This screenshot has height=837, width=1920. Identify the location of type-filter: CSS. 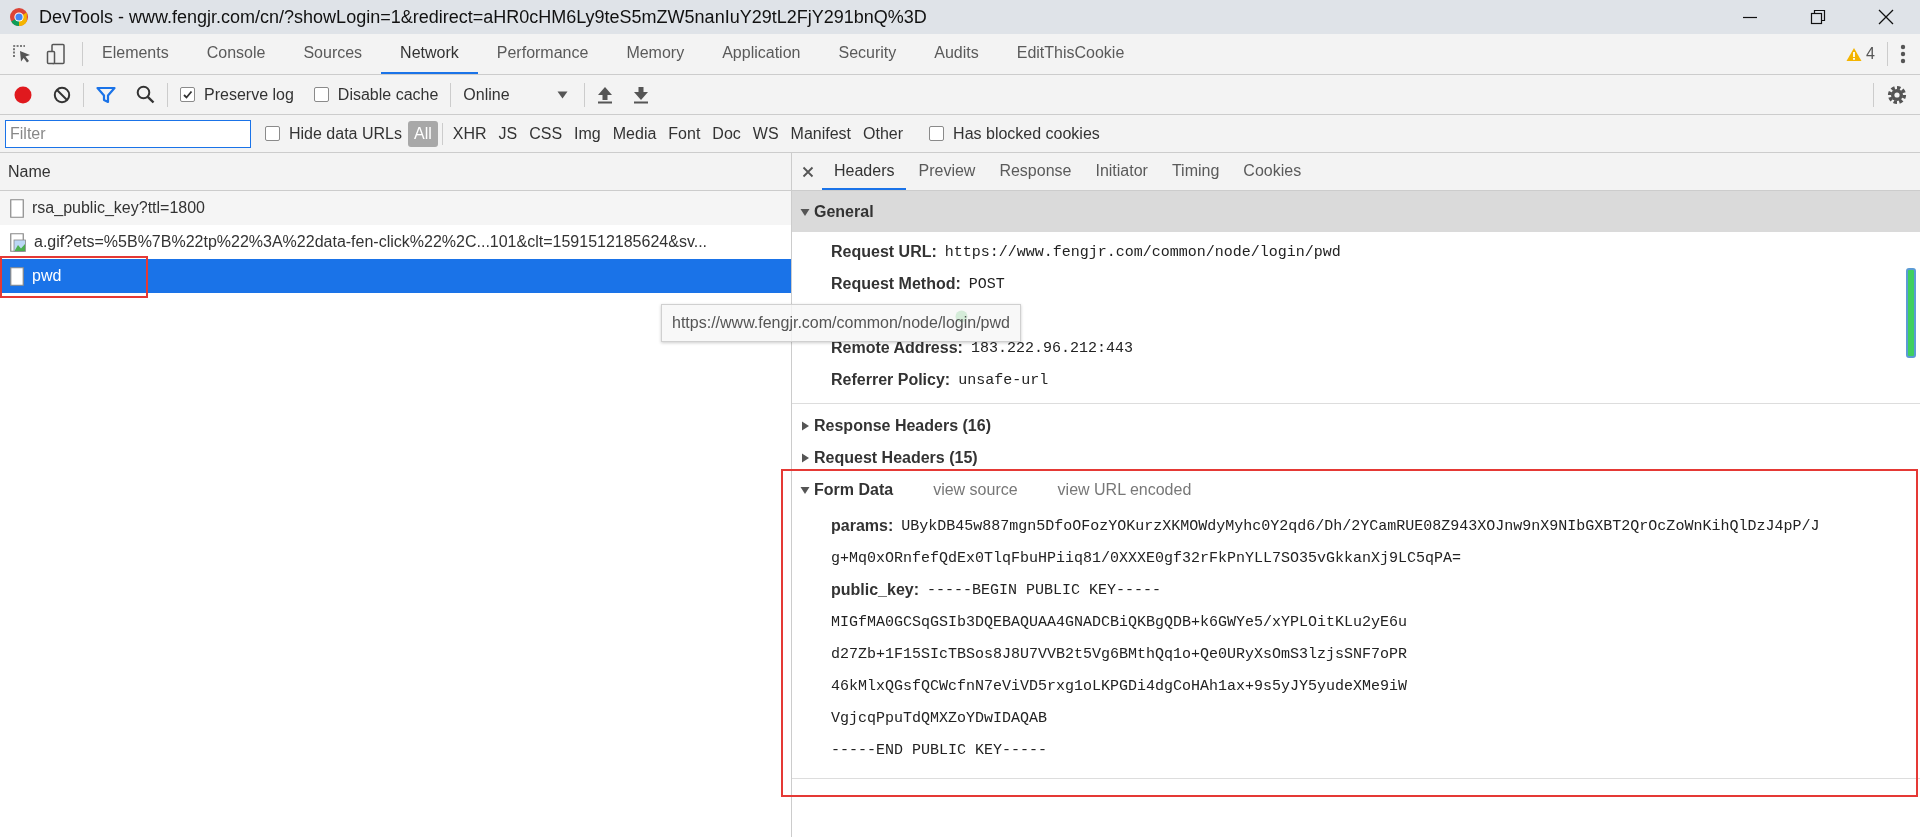
(546, 133).